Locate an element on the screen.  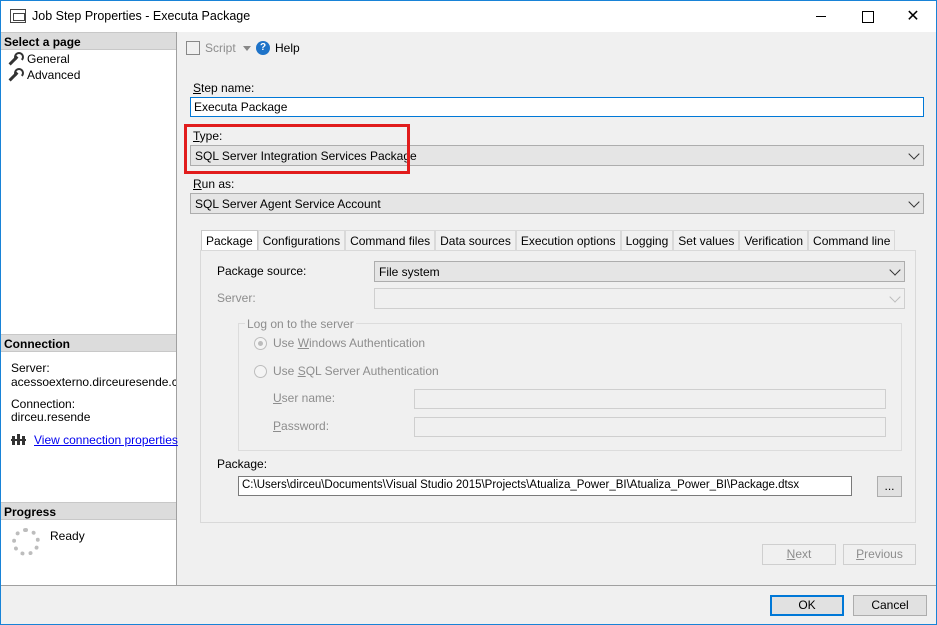
logon-group-label: Log on to the server is located at coordinates (300, 324).